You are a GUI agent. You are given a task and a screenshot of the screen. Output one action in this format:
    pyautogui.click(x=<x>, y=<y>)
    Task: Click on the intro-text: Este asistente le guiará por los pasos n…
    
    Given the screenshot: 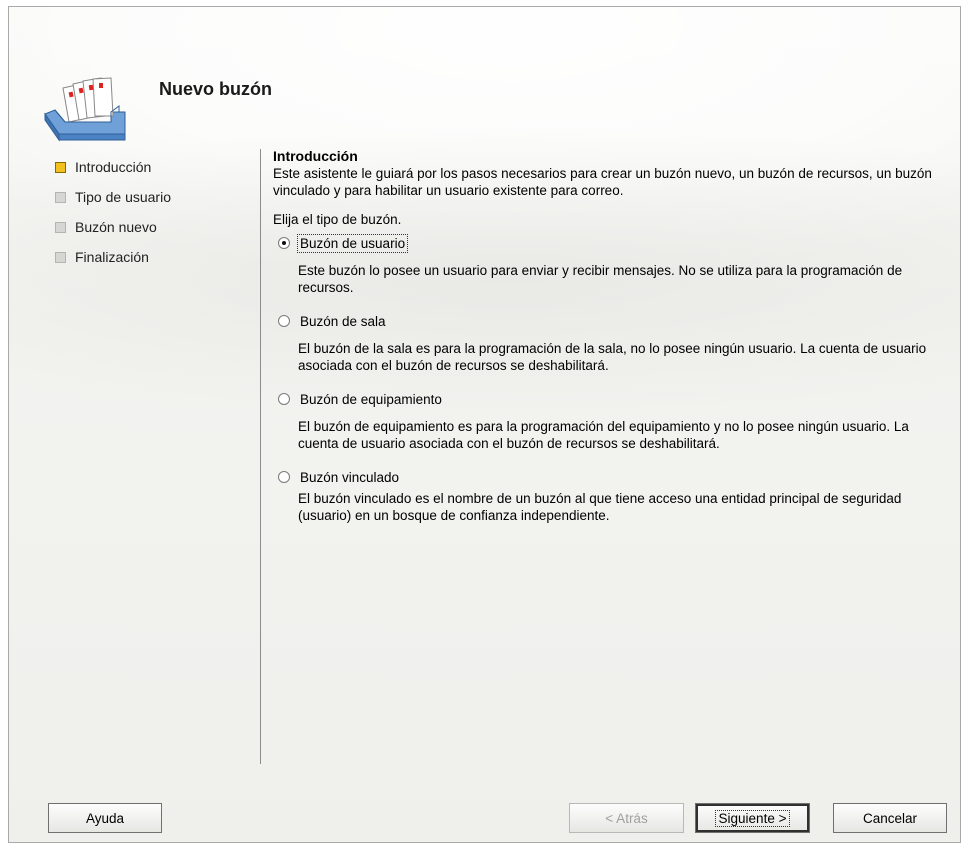 What is the action you would take?
    pyautogui.click(x=602, y=182)
    